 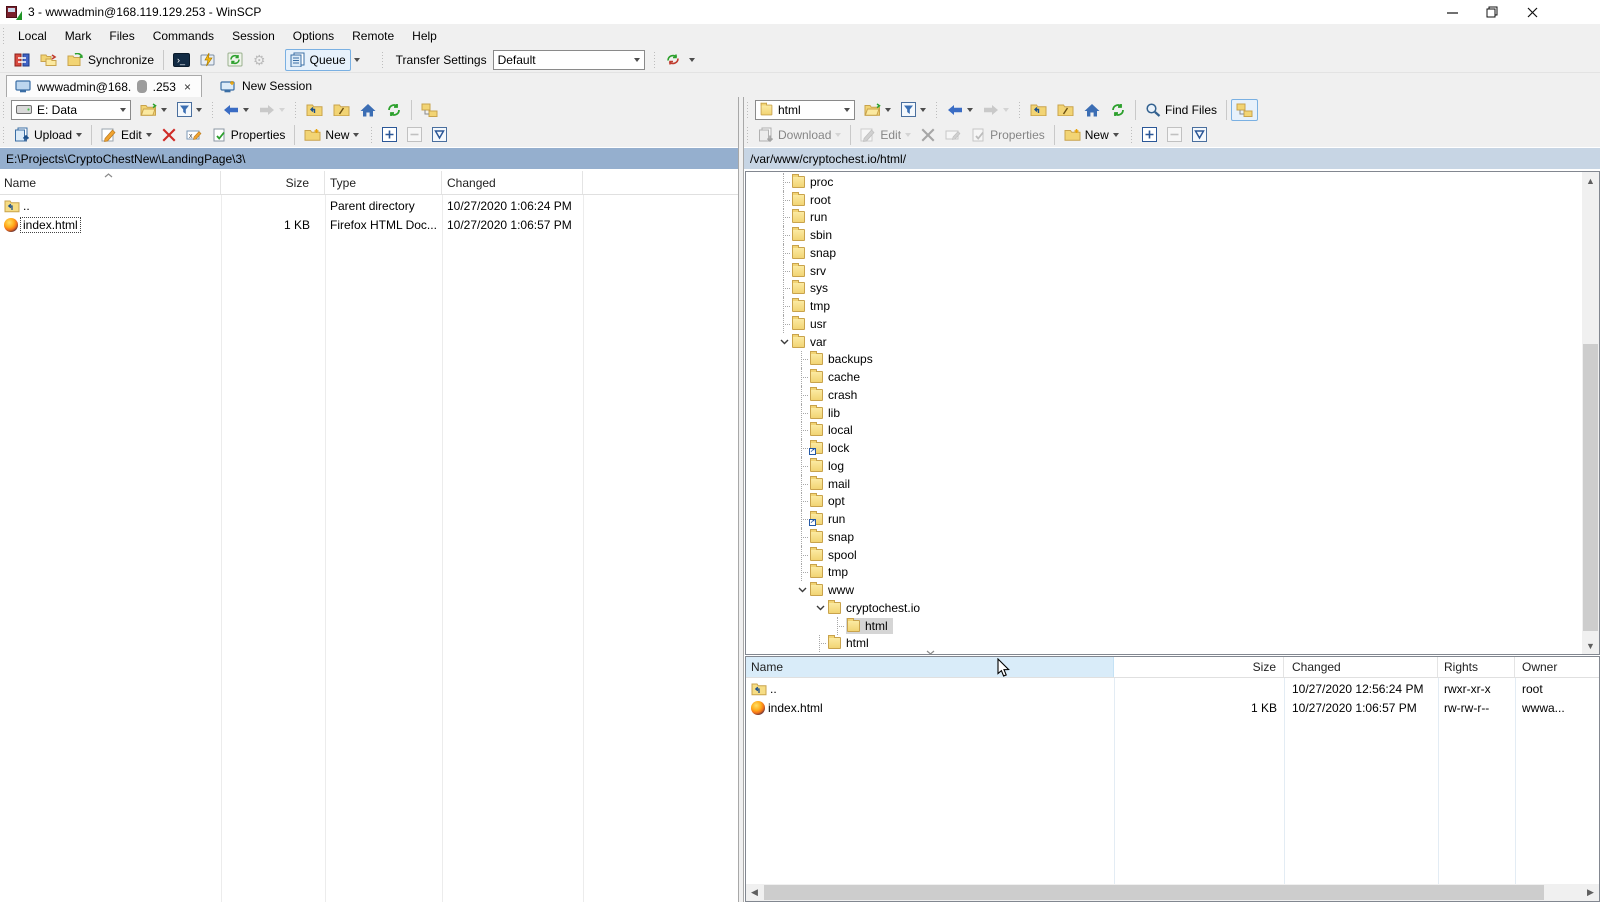 I want to click on remote-delete-button, so click(x=928, y=135).